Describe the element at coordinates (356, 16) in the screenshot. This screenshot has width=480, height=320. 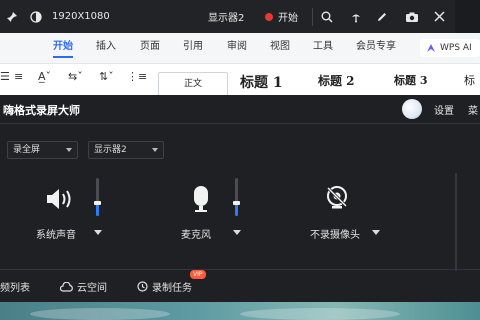
I see `mouse-effect-icon` at that location.